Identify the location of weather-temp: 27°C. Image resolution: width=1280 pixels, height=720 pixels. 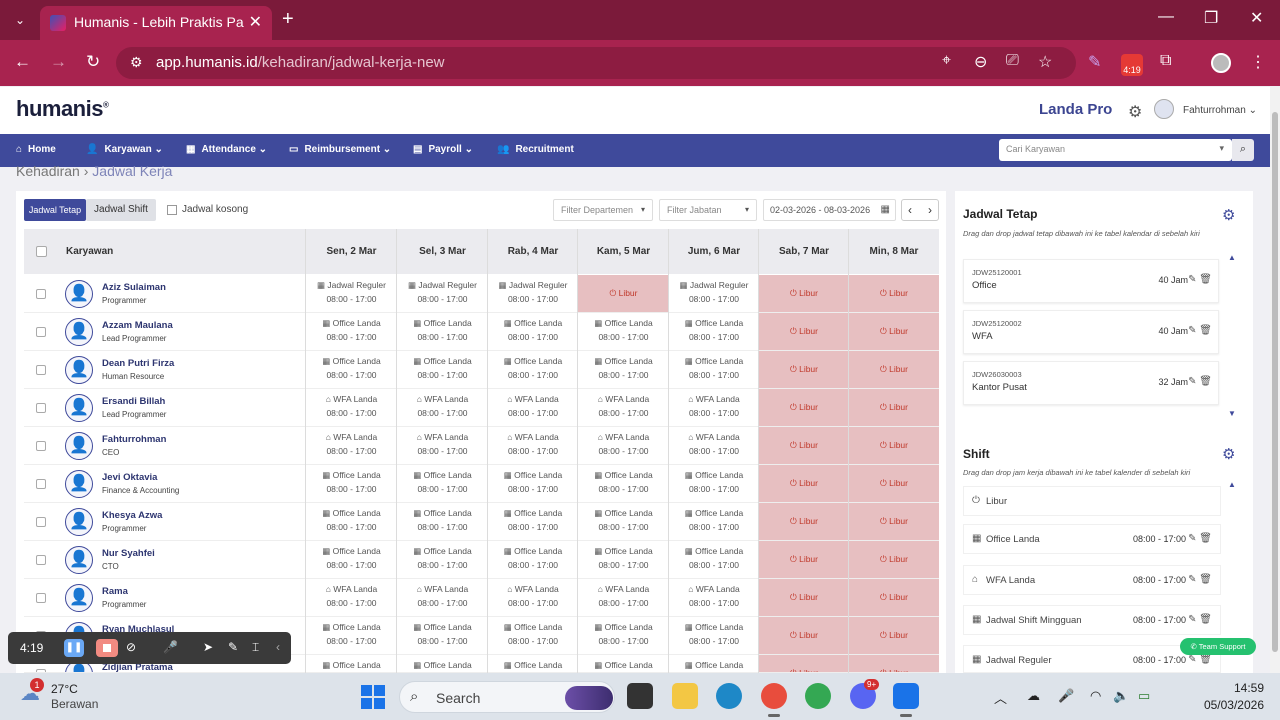
(64, 689).